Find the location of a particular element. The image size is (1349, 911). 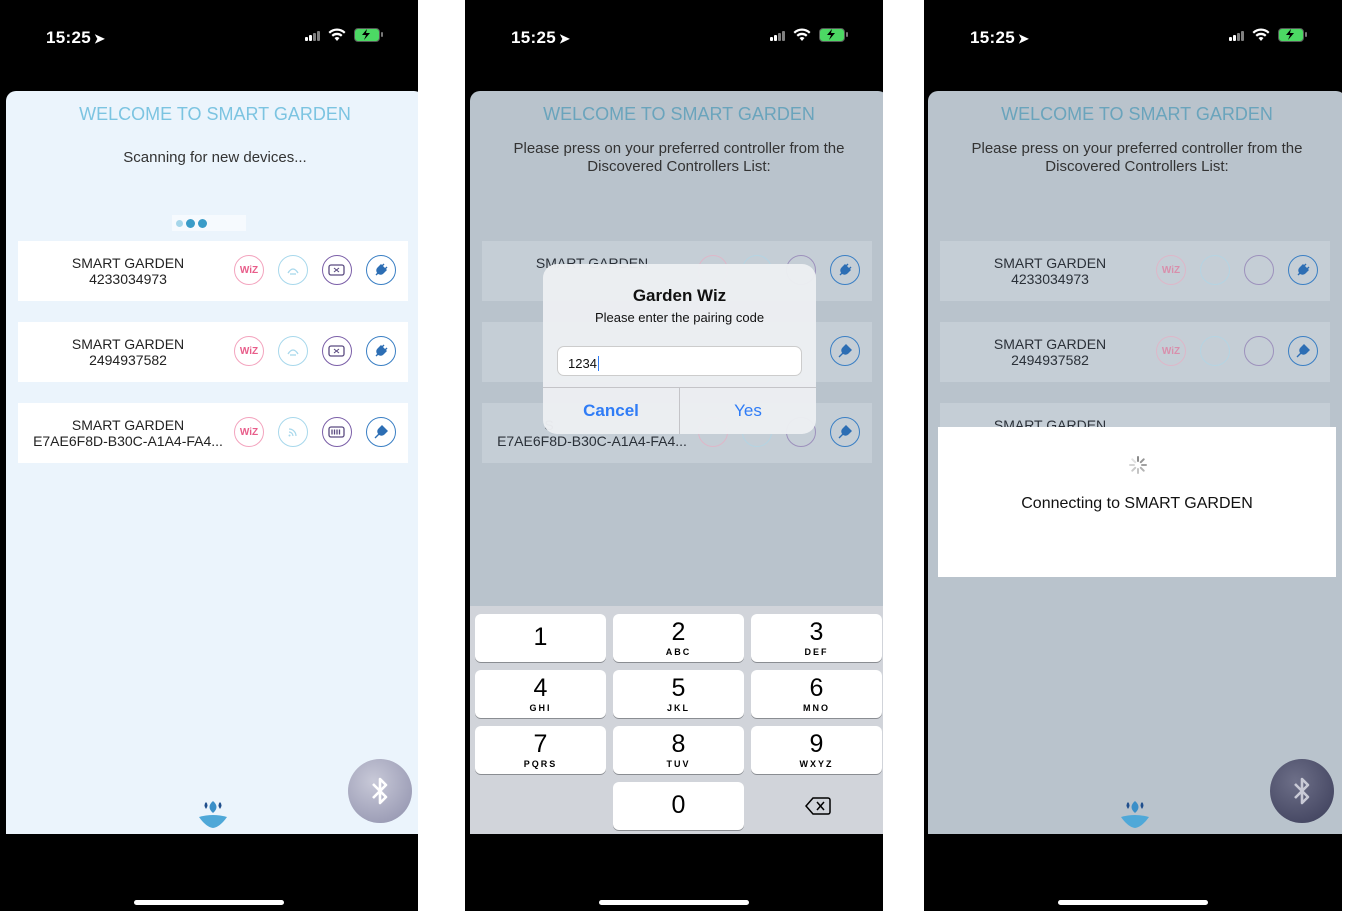

key-8: 8 TUV is located at coordinates (678, 750).